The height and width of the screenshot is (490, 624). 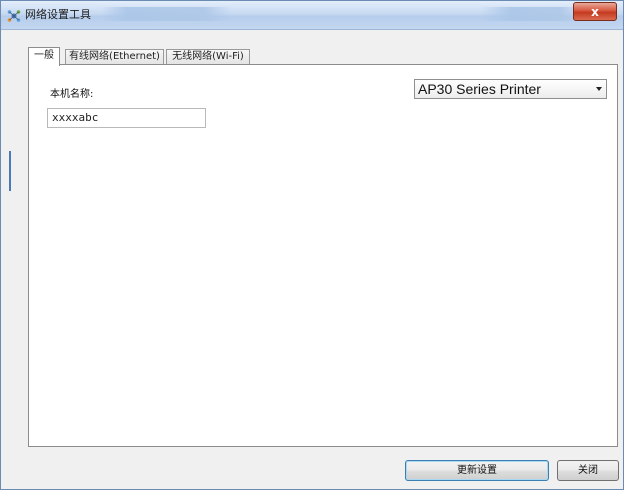 I want to click on hostname-label: 本机名称:, so click(x=72, y=94).